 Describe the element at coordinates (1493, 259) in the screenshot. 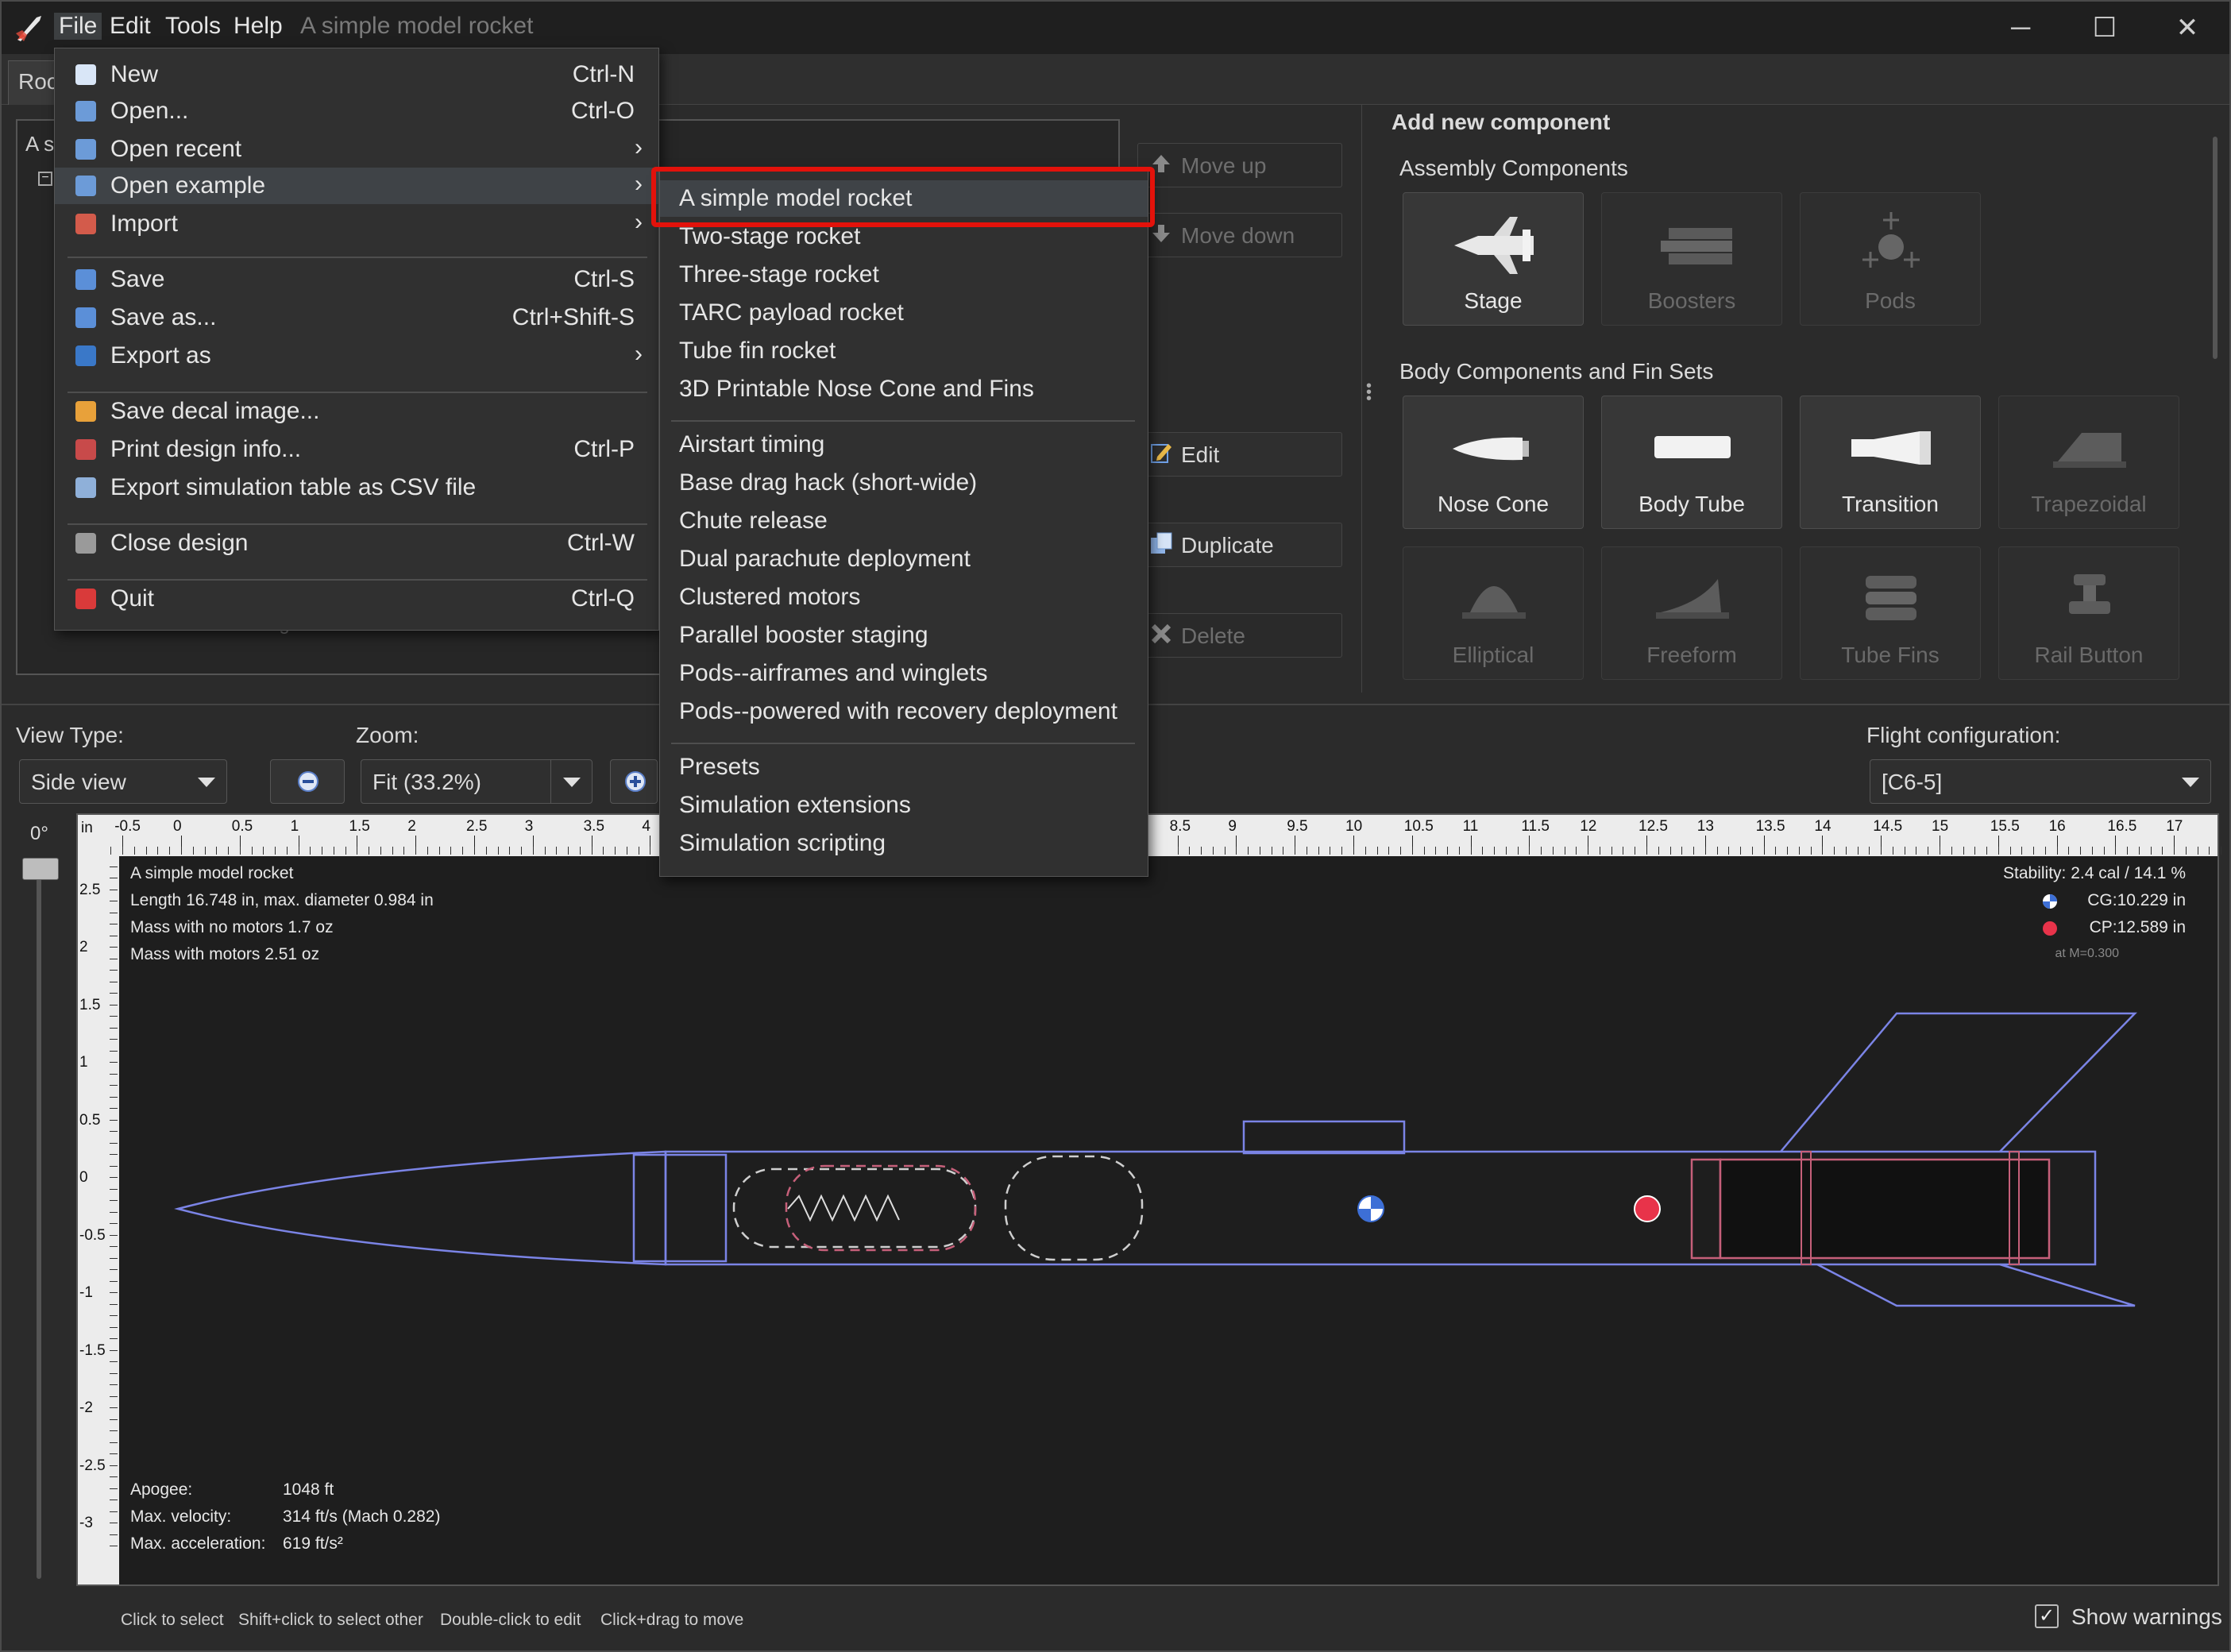

I see `stage-button: Stage` at that location.